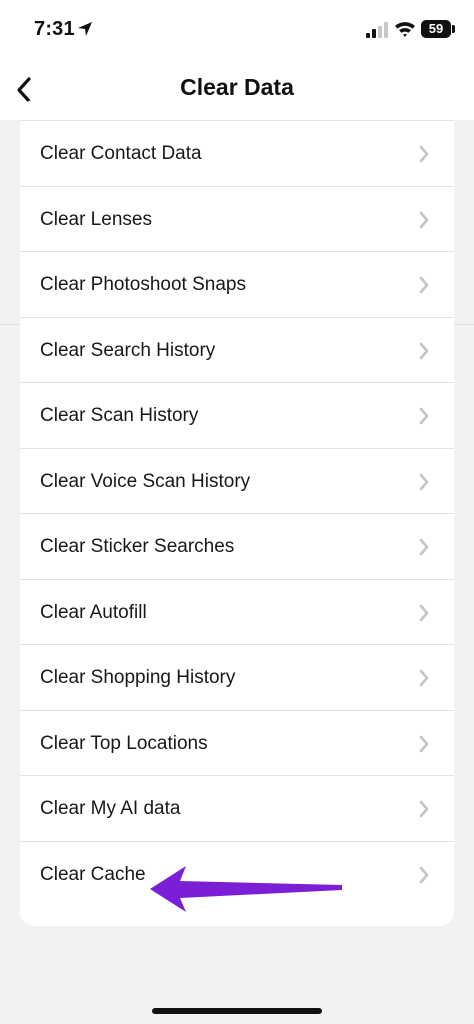 Image resolution: width=474 pixels, height=1024 pixels. What do you see at coordinates (237, 611) in the screenshot?
I see `list-item: Clear Autofill` at bounding box center [237, 611].